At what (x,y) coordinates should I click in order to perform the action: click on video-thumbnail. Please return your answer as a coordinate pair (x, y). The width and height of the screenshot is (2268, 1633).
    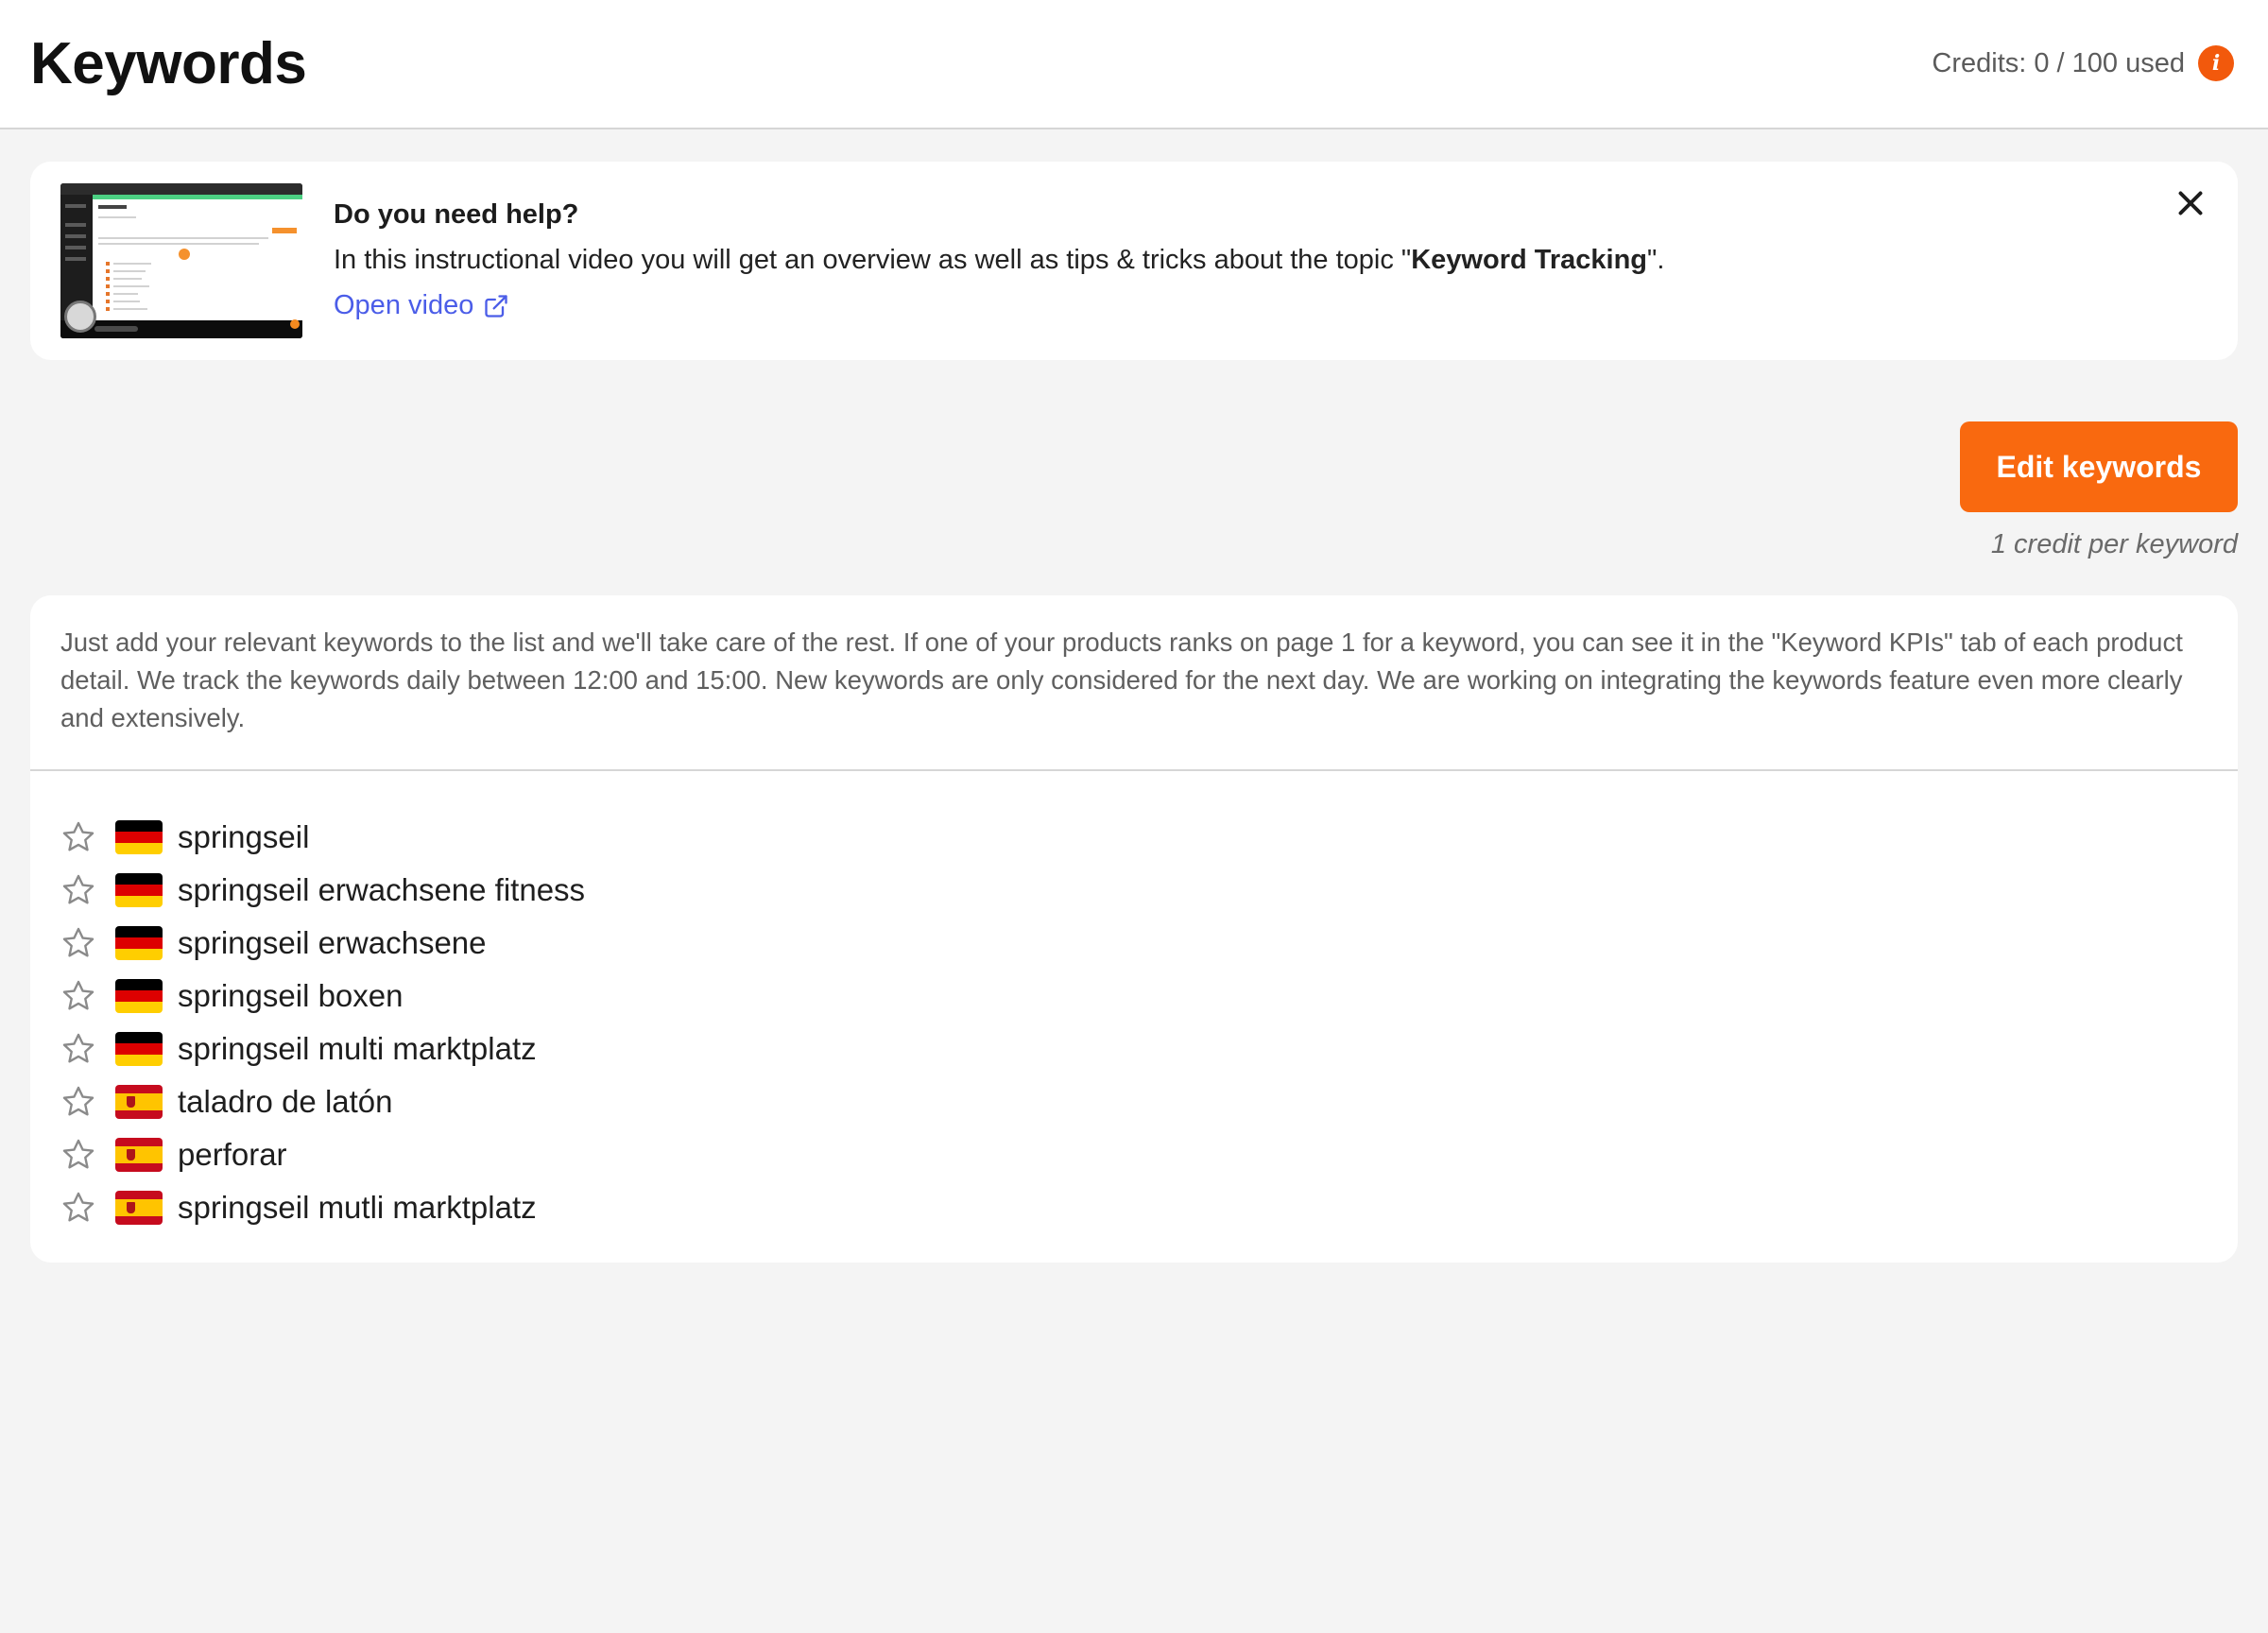
    Looking at the image, I should click on (181, 260).